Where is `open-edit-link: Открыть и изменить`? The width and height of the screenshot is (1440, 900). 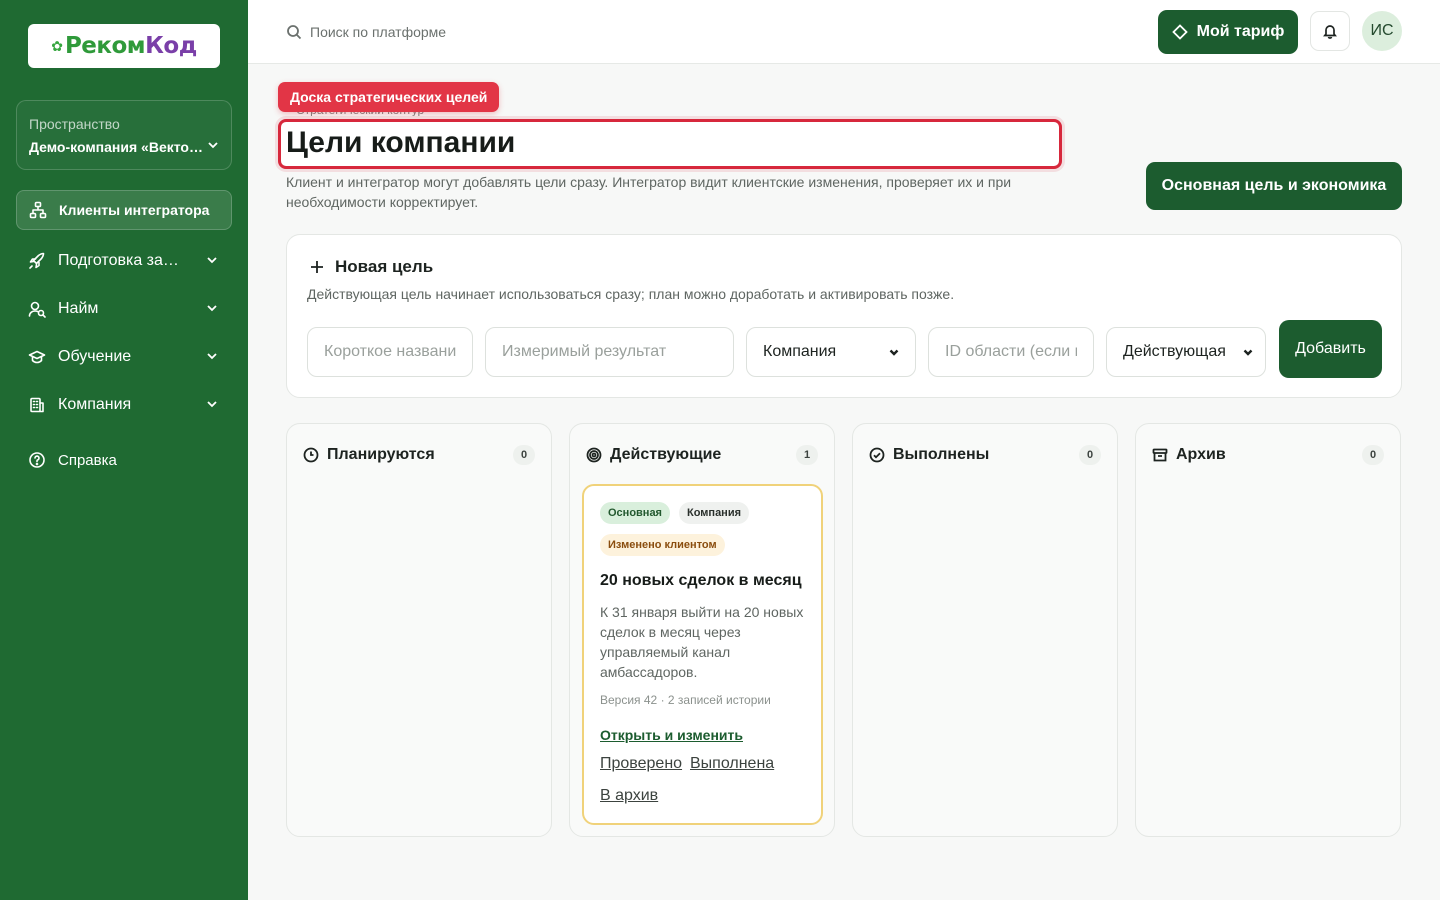
open-edit-link: Открыть и изменить is located at coordinates (671, 735).